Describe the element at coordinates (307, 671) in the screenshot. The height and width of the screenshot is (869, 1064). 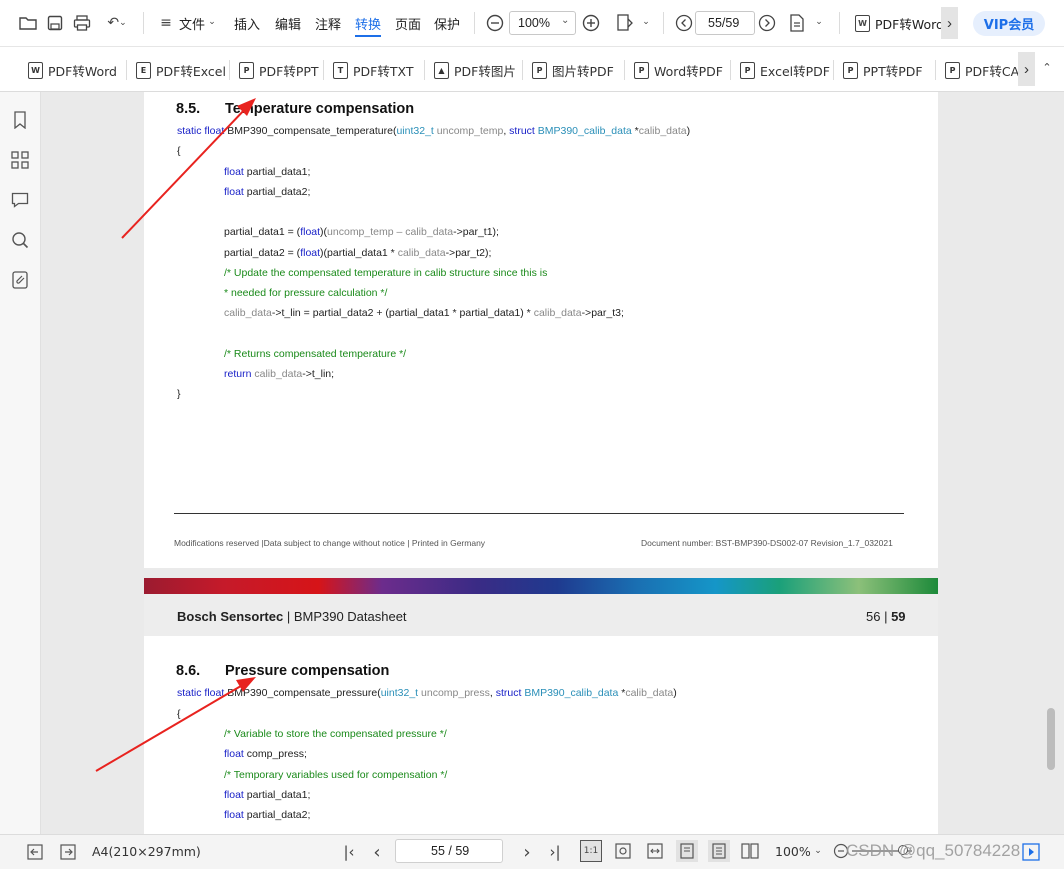
I see `section-title: Pressure compensation` at that location.